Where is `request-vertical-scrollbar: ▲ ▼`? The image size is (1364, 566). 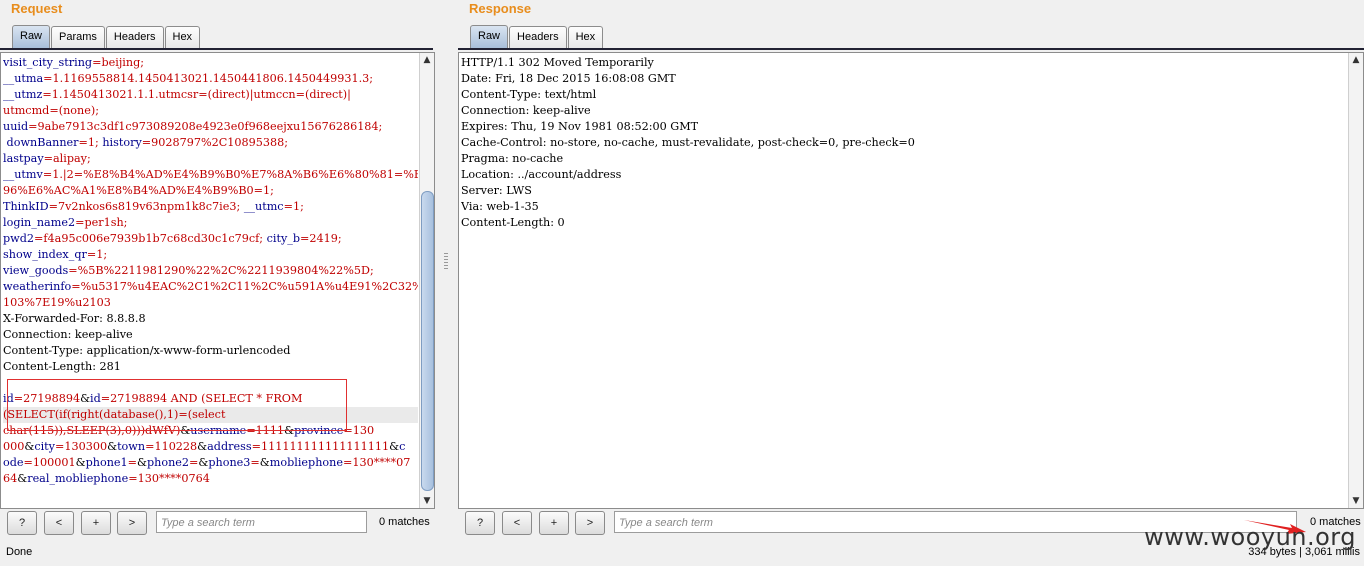
request-vertical-scrollbar: ▲ ▼ is located at coordinates (426, 280).